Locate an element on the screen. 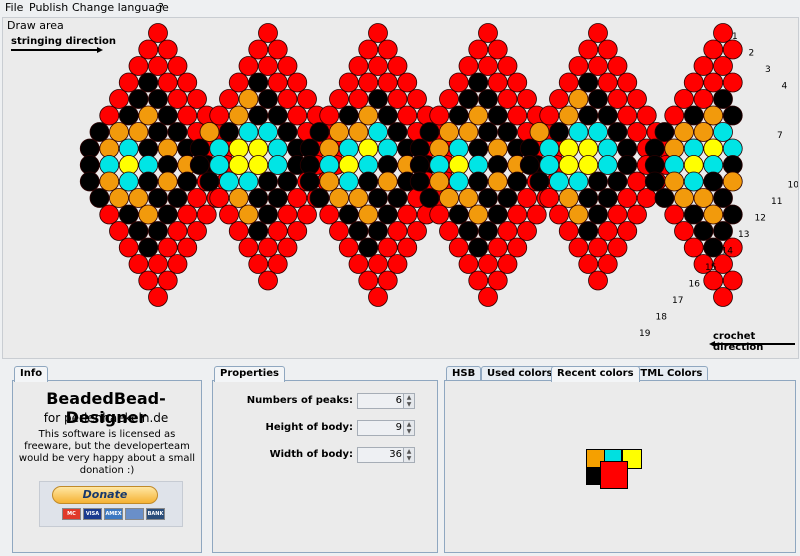  menu-file: File is located at coordinates (14, 8).